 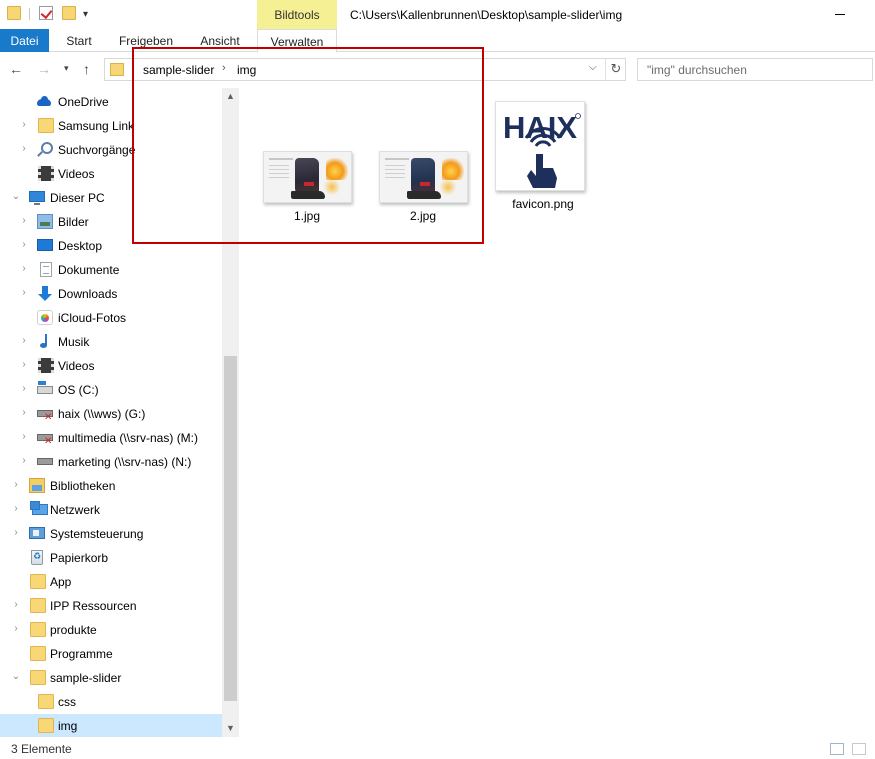 What do you see at coordinates (45, 221) in the screenshot?
I see `pictures-icon` at bounding box center [45, 221].